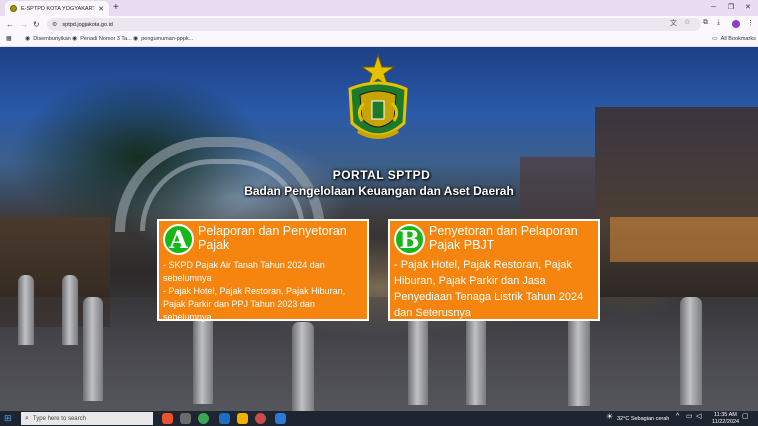  Describe the element at coordinates (677, 416) in the screenshot. I see `tray-chevron-icon: ^` at that location.